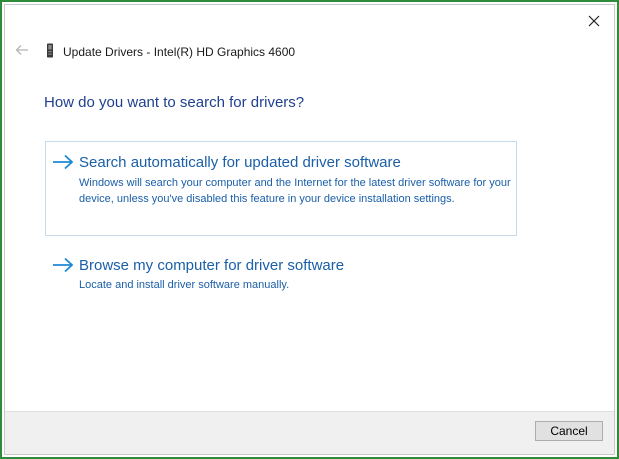 This screenshot has height=459, width=619. Describe the element at coordinates (212, 265) in the screenshot. I see `browse-computer-title: Browse my computer for driver software` at that location.